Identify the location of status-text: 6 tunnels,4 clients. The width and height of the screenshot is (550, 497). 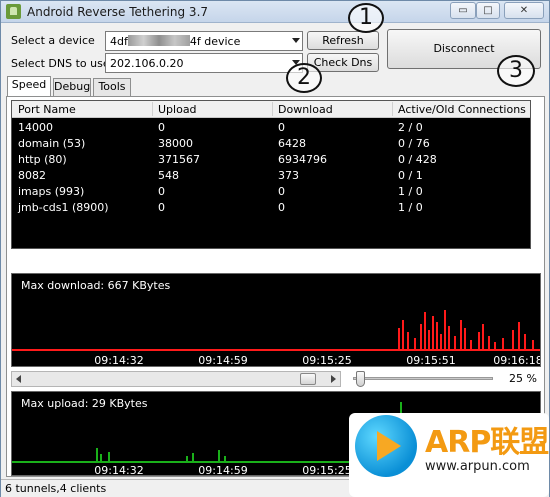
(56, 488).